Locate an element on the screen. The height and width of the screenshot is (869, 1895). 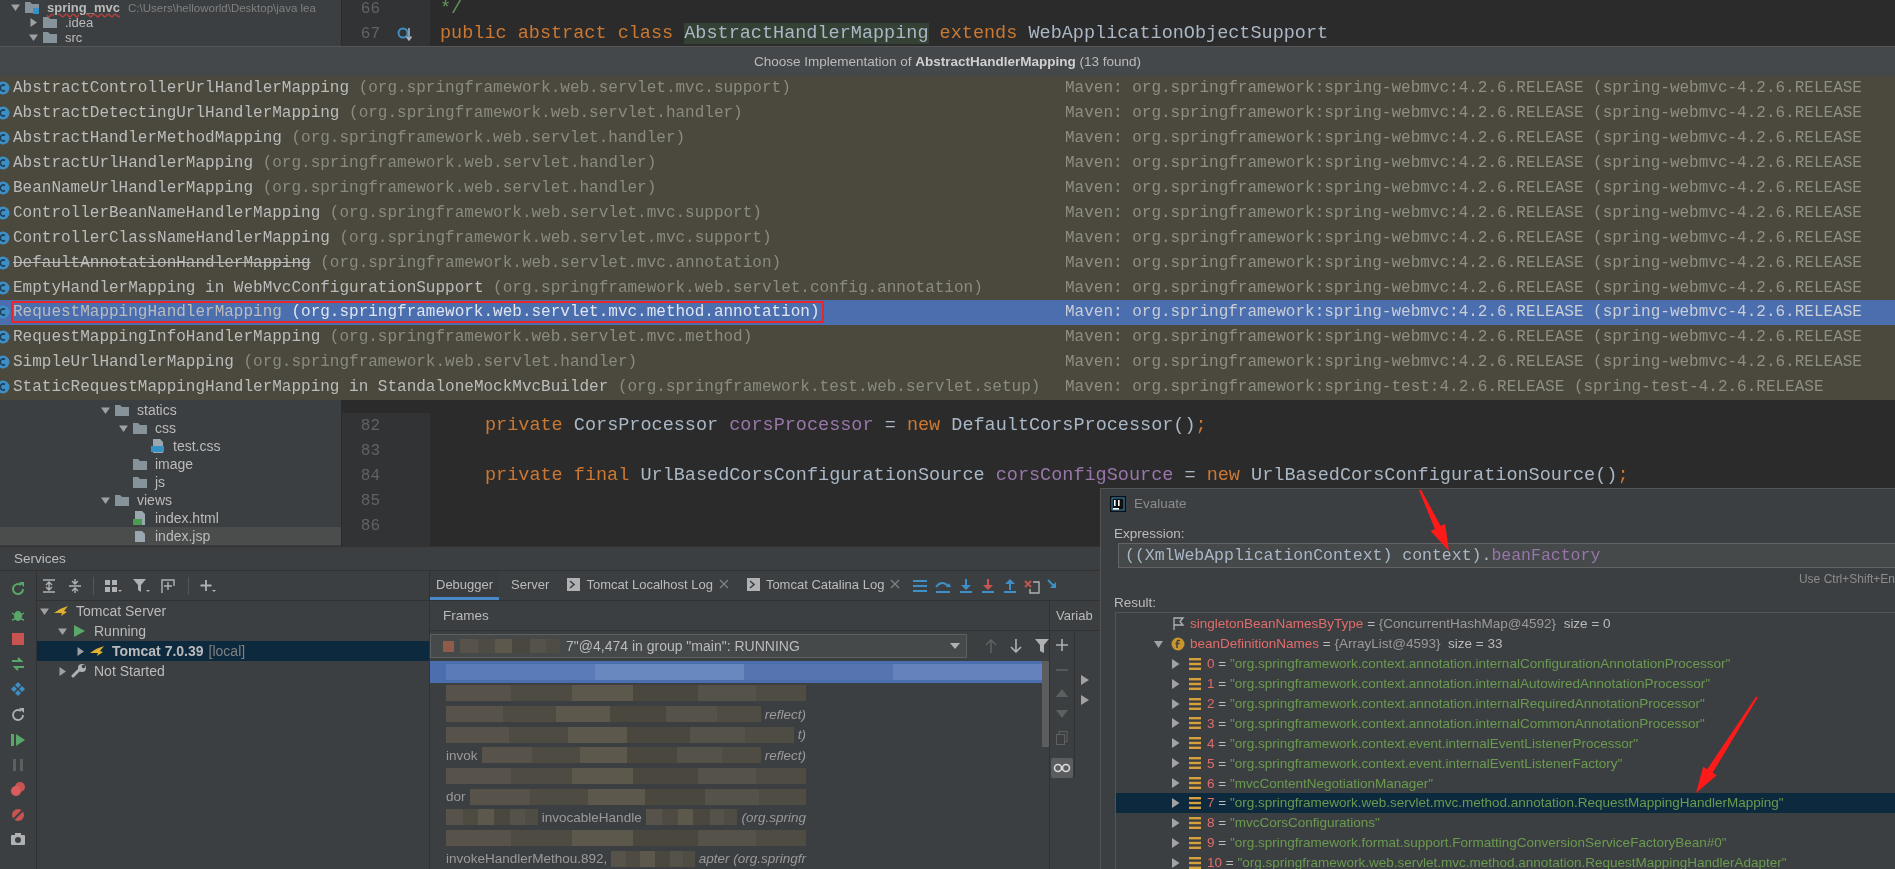
tree-item: spring_mvc C:\Users\helloworld\Desktop\java lea is located at coordinates (170, 7).